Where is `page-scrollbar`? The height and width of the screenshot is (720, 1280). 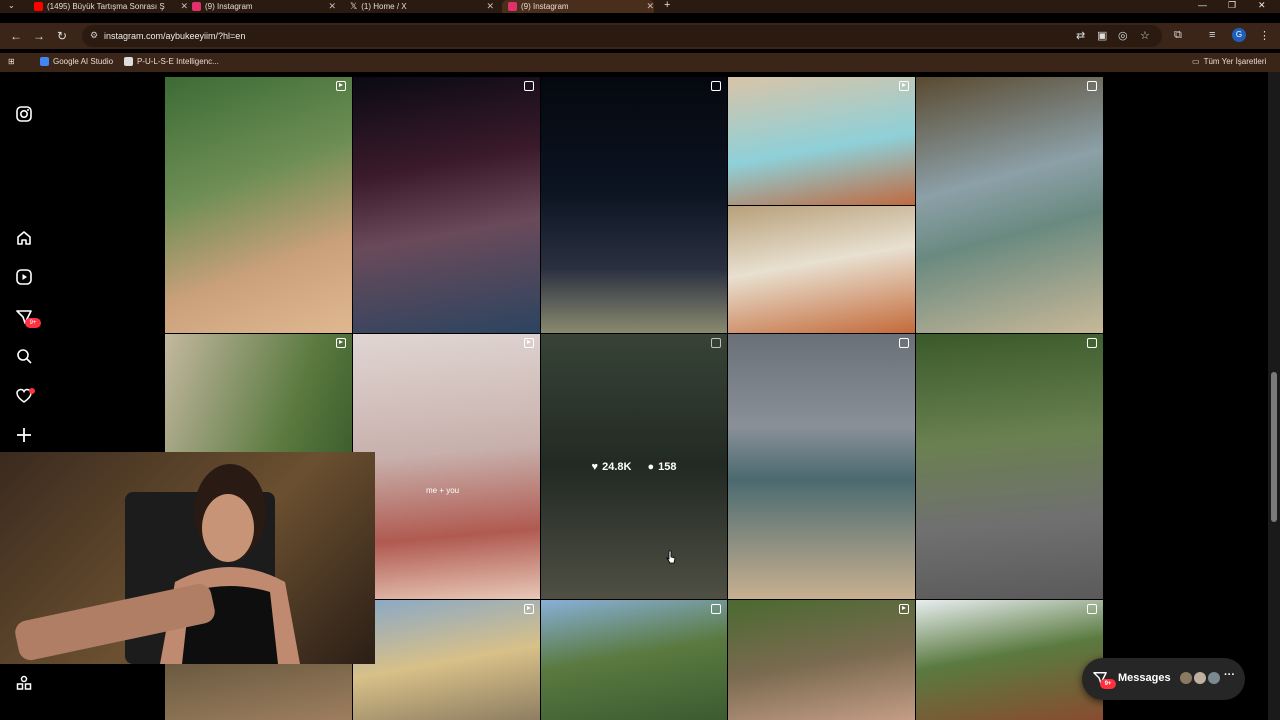
page-scrollbar is located at coordinates (1274, 396).